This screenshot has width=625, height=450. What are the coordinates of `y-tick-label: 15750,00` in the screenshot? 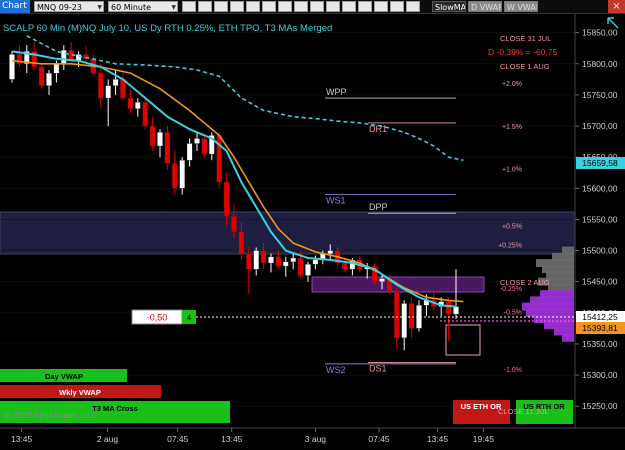 It's located at (600, 95).